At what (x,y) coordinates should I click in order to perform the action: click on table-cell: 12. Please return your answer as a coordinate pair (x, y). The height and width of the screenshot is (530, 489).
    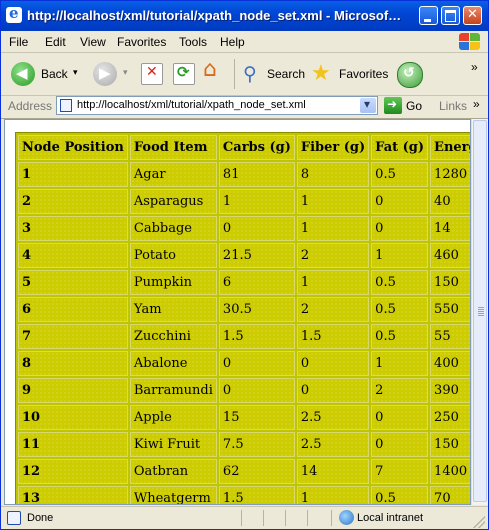
    Looking at the image, I should click on (73, 471).